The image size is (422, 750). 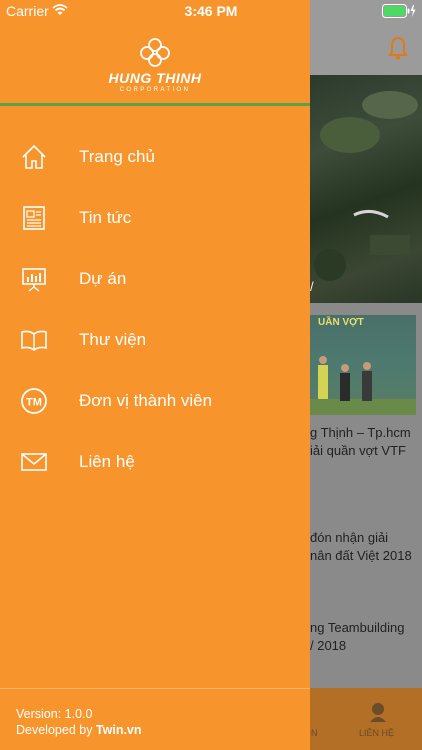 What do you see at coordinates (146, 400) in the screenshot?
I see `menu-label-member-units: Đơn vị thành viên` at bounding box center [146, 400].